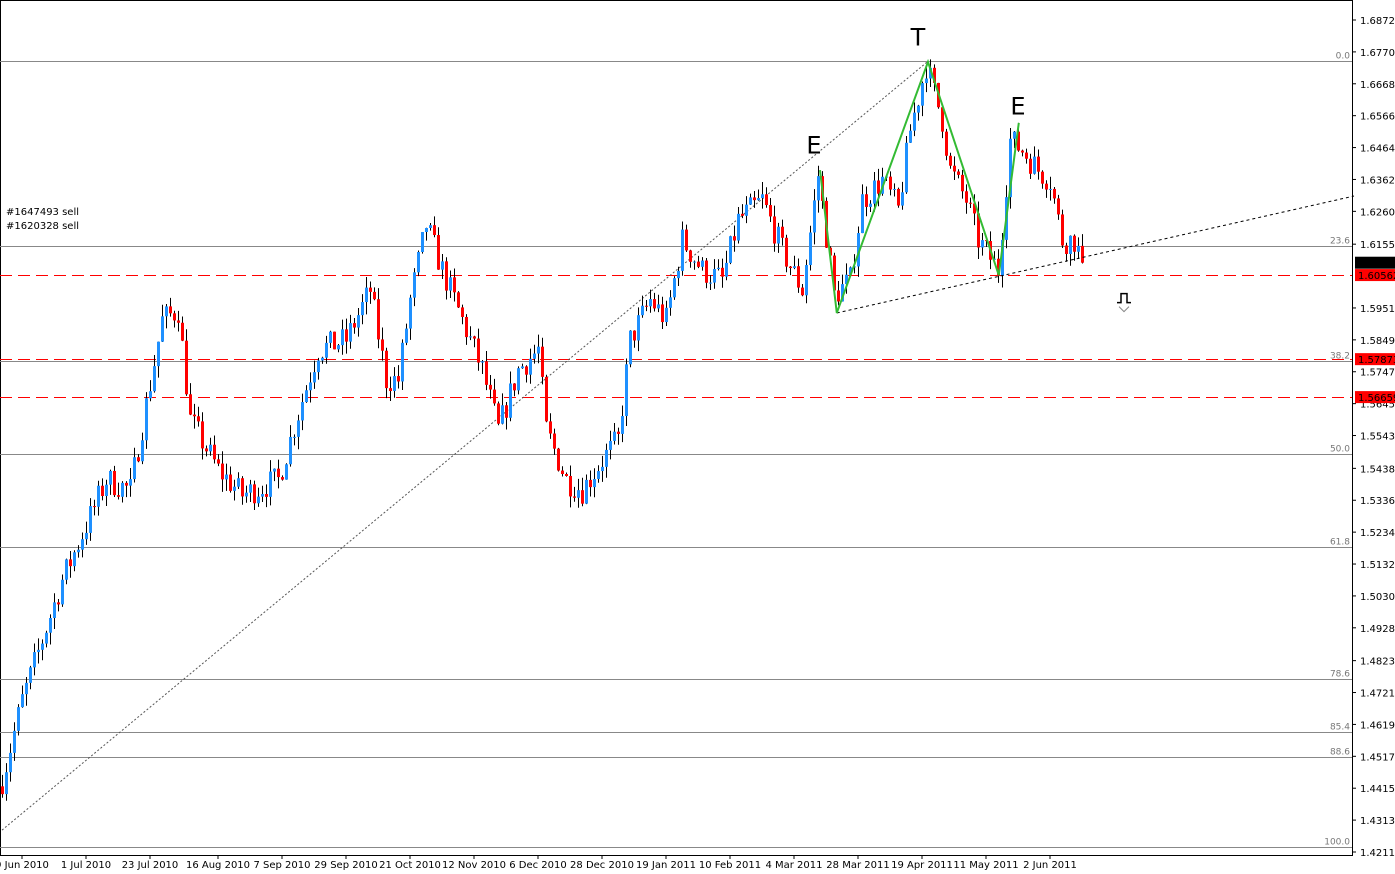  I want to click on pattern-label: E, so click(1017, 106).